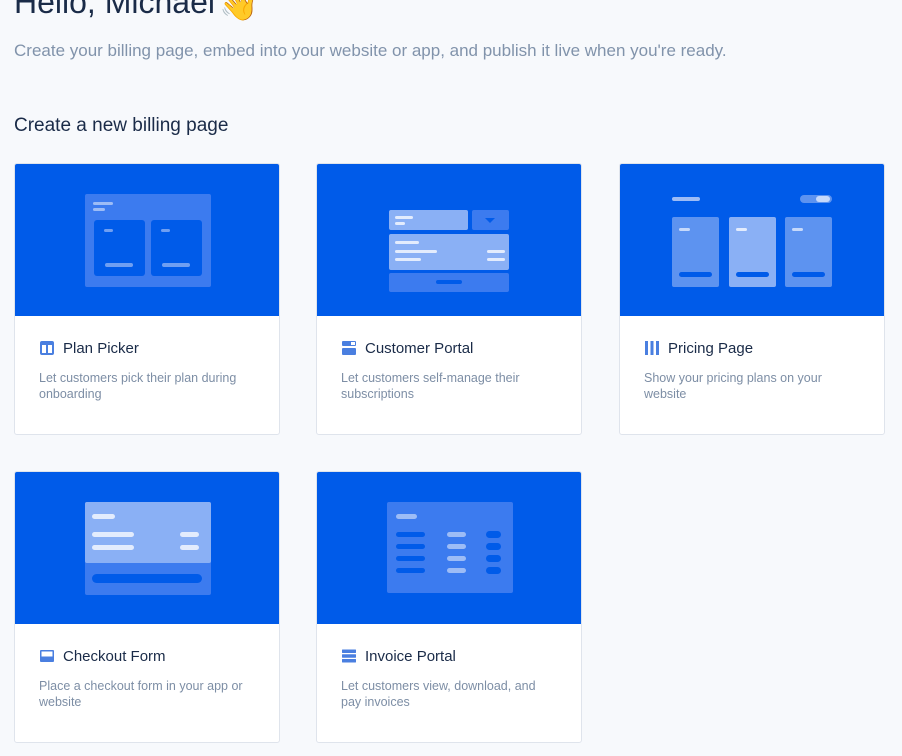 The image size is (902, 756). Describe the element at coordinates (114, 10) in the screenshot. I see `greeting-text: Hello, Michael` at that location.